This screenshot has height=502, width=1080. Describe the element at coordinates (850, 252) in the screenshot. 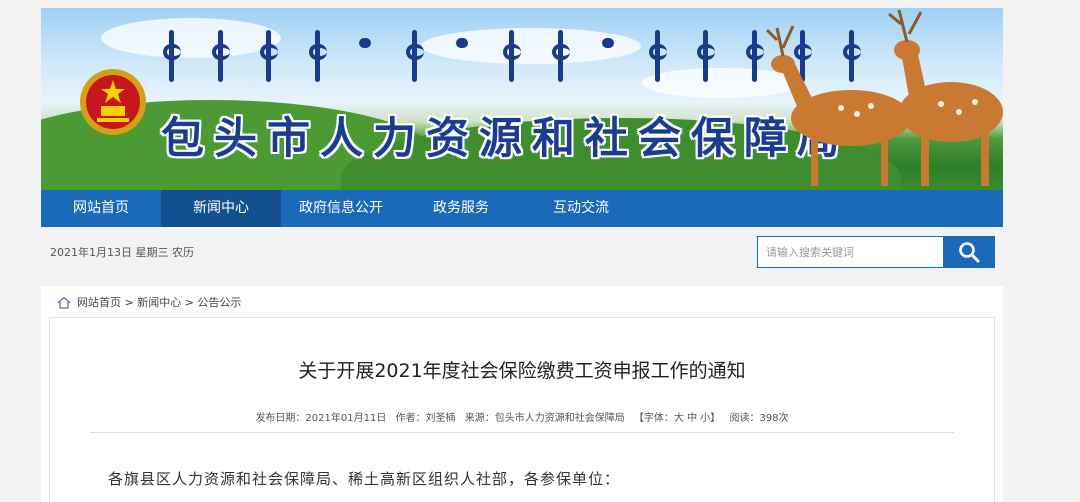

I see `search-input` at that location.